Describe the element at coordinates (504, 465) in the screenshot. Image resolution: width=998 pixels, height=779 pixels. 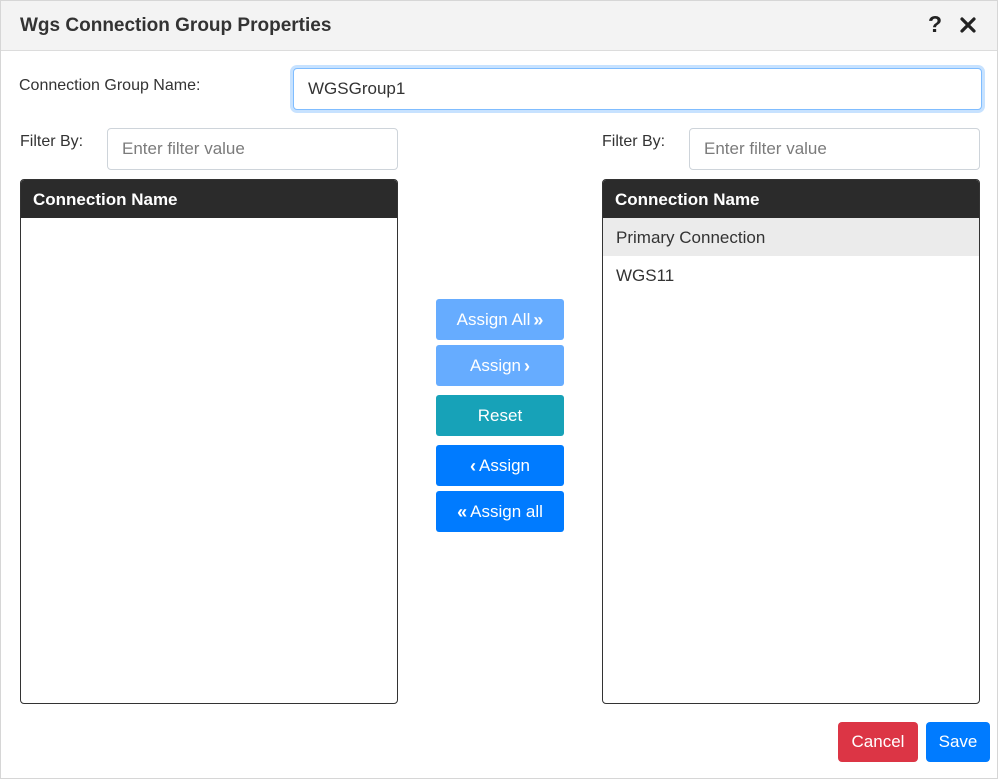
I see `unassign-label: Assign` at that location.